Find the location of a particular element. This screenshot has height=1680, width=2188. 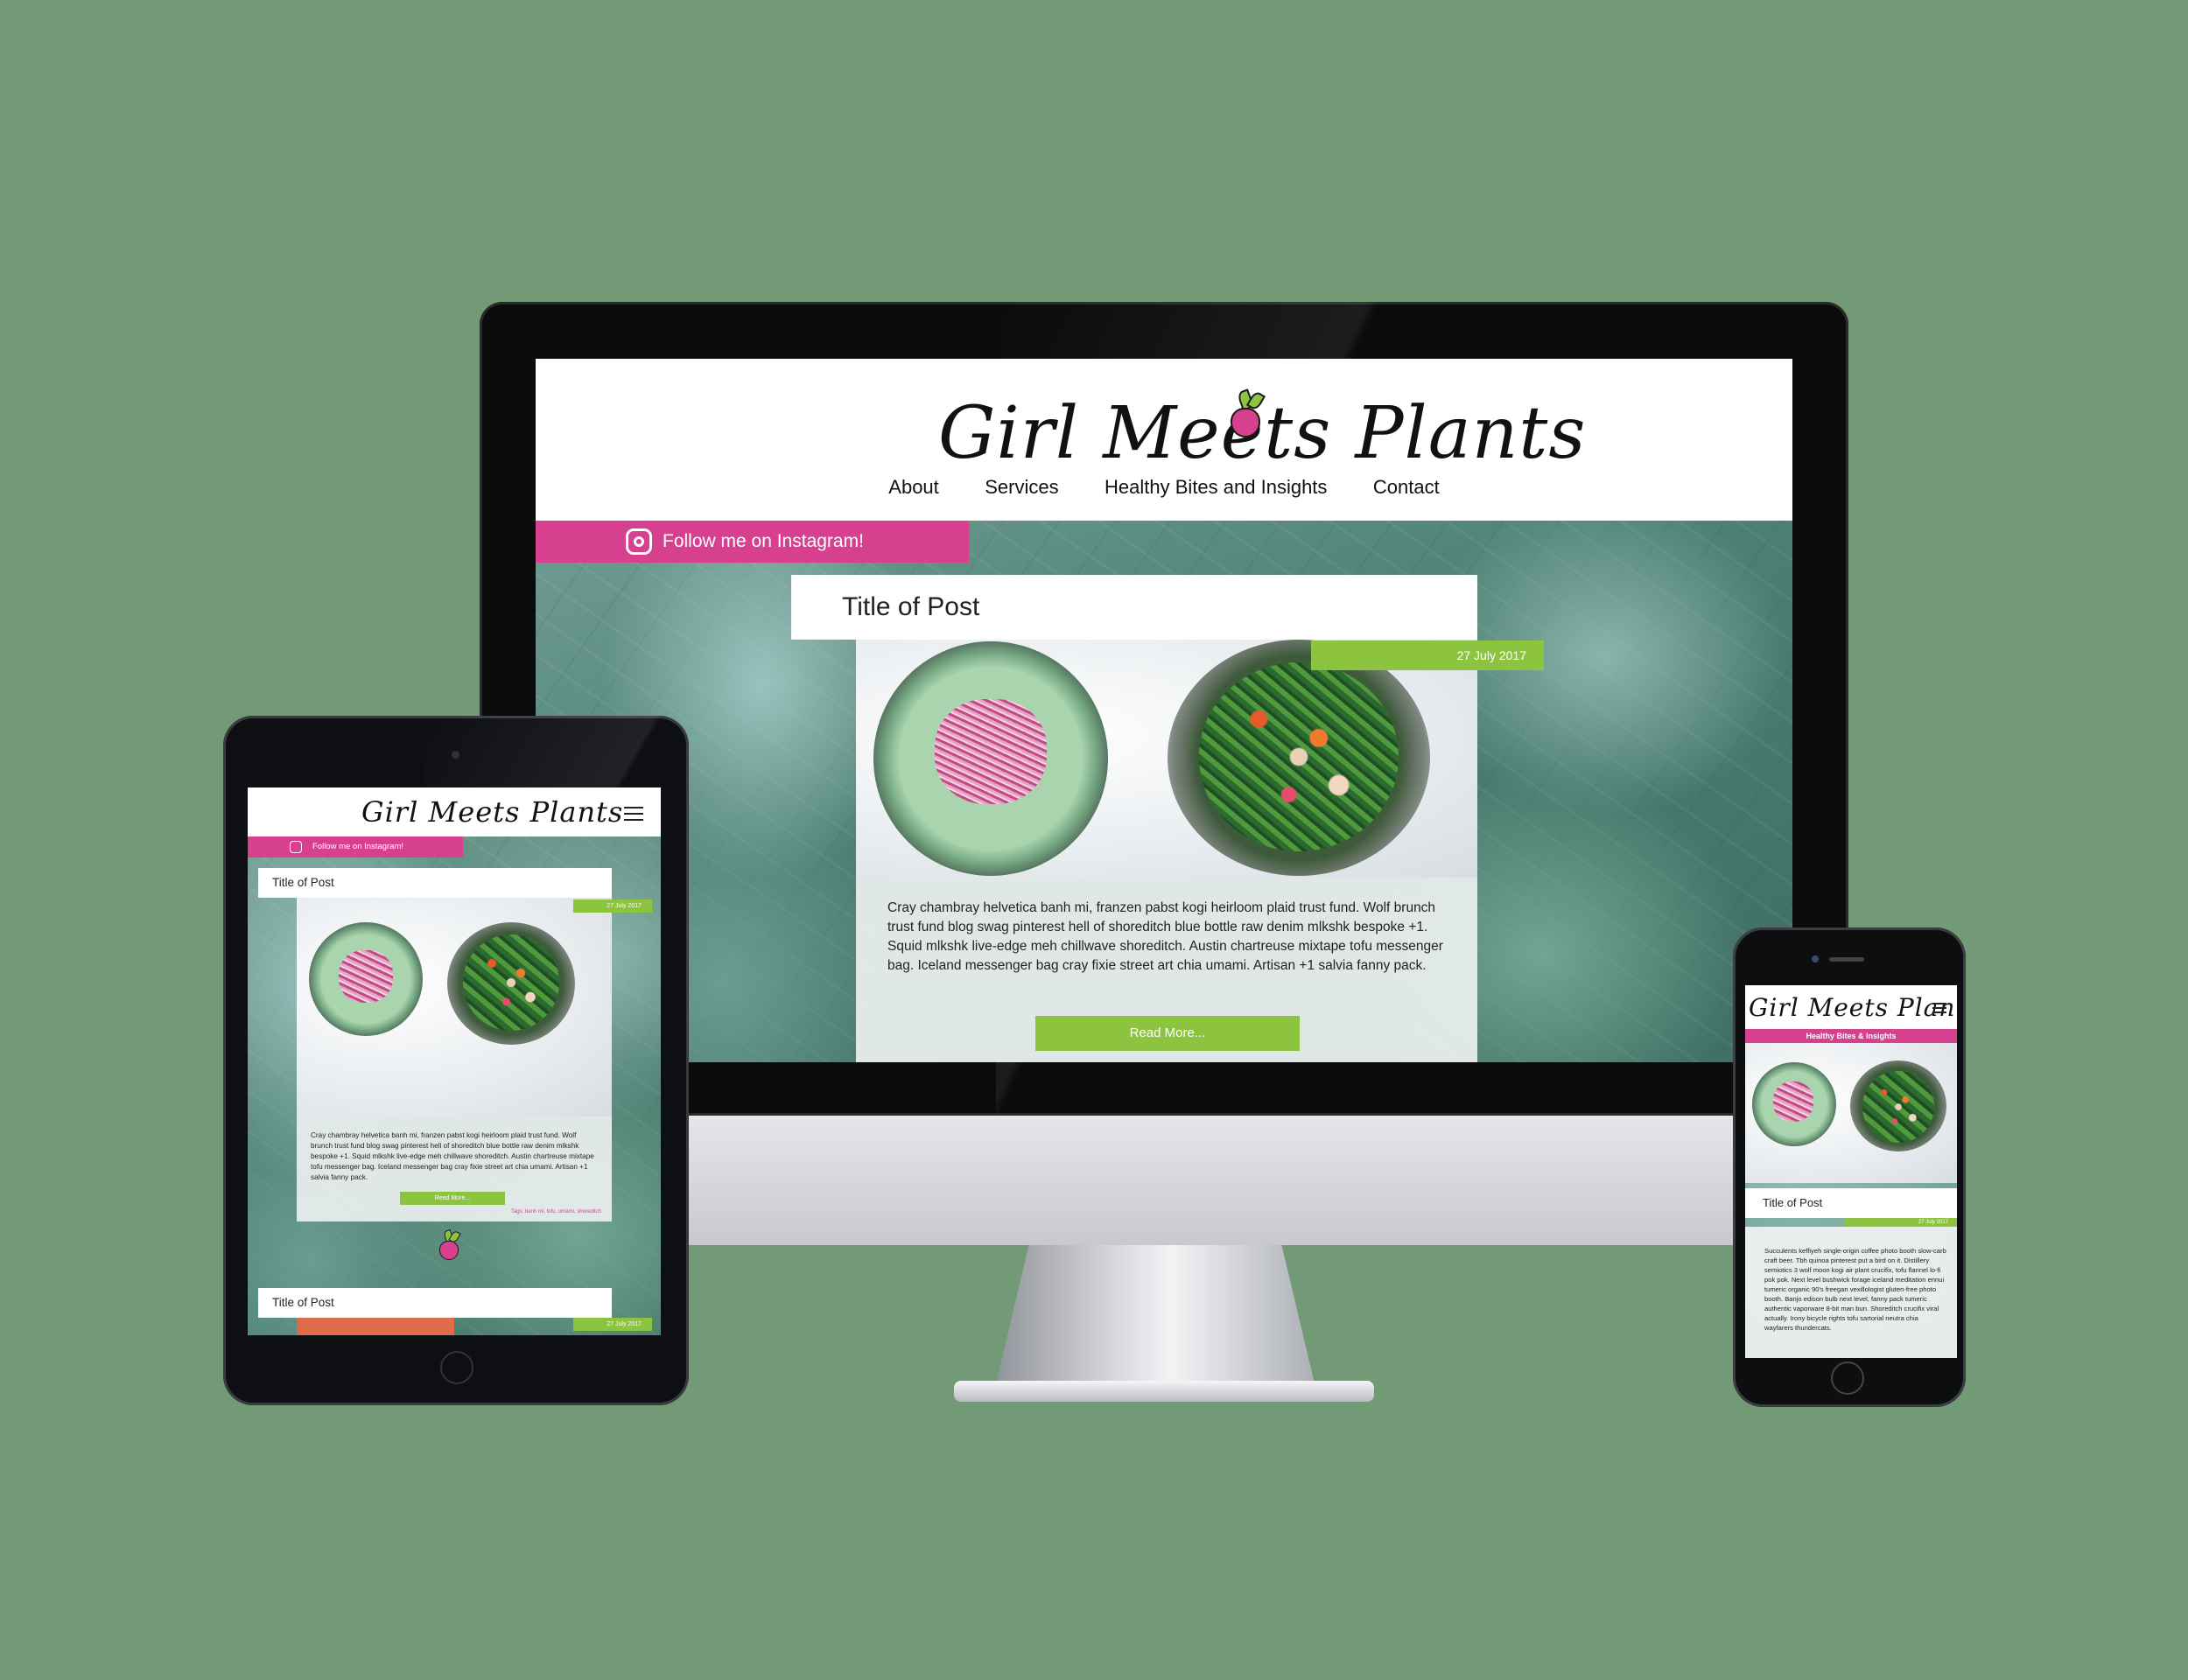

phone-home-button is located at coordinates (1847, 1378).